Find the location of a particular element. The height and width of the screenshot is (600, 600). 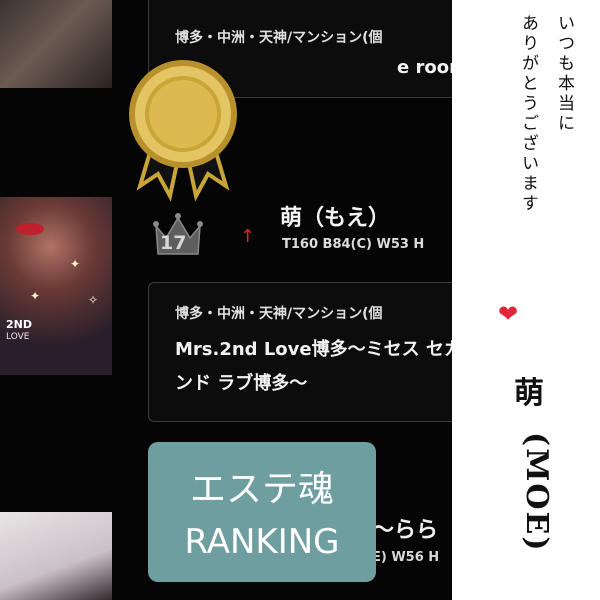

girl-photo-top is located at coordinates (56, 44).